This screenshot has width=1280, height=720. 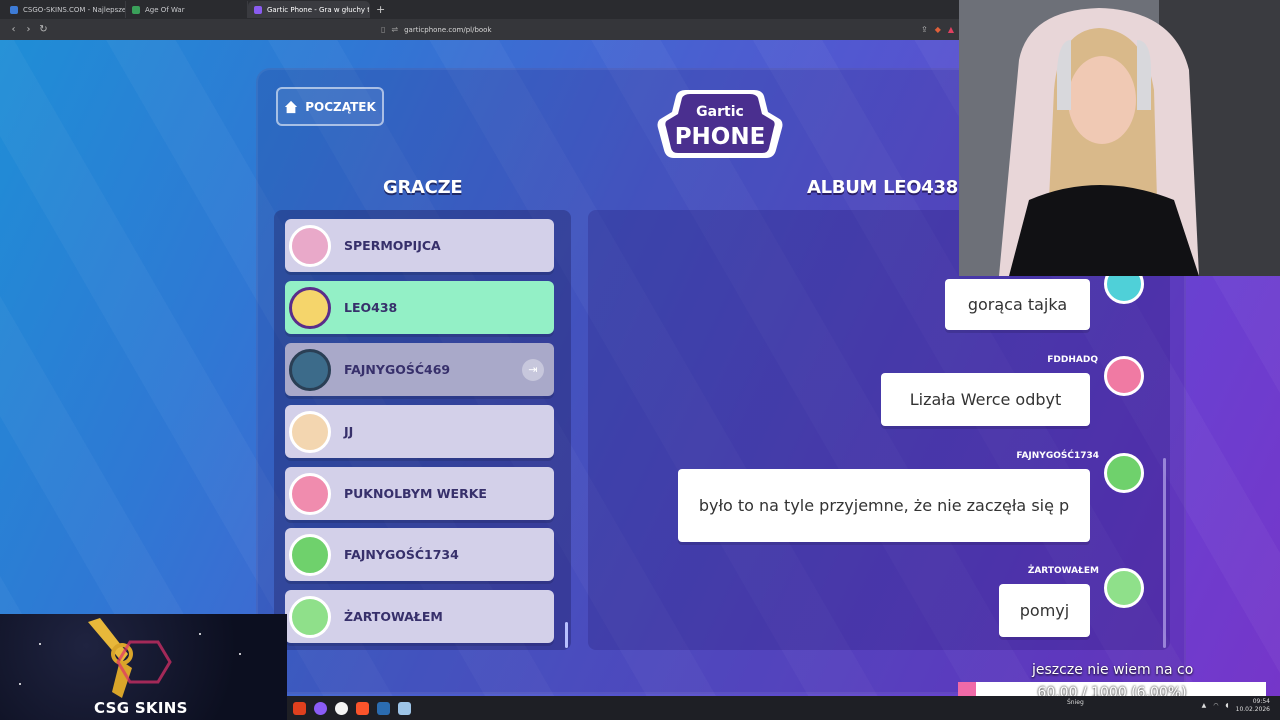 I want to click on home-icon, so click(x=291, y=106).